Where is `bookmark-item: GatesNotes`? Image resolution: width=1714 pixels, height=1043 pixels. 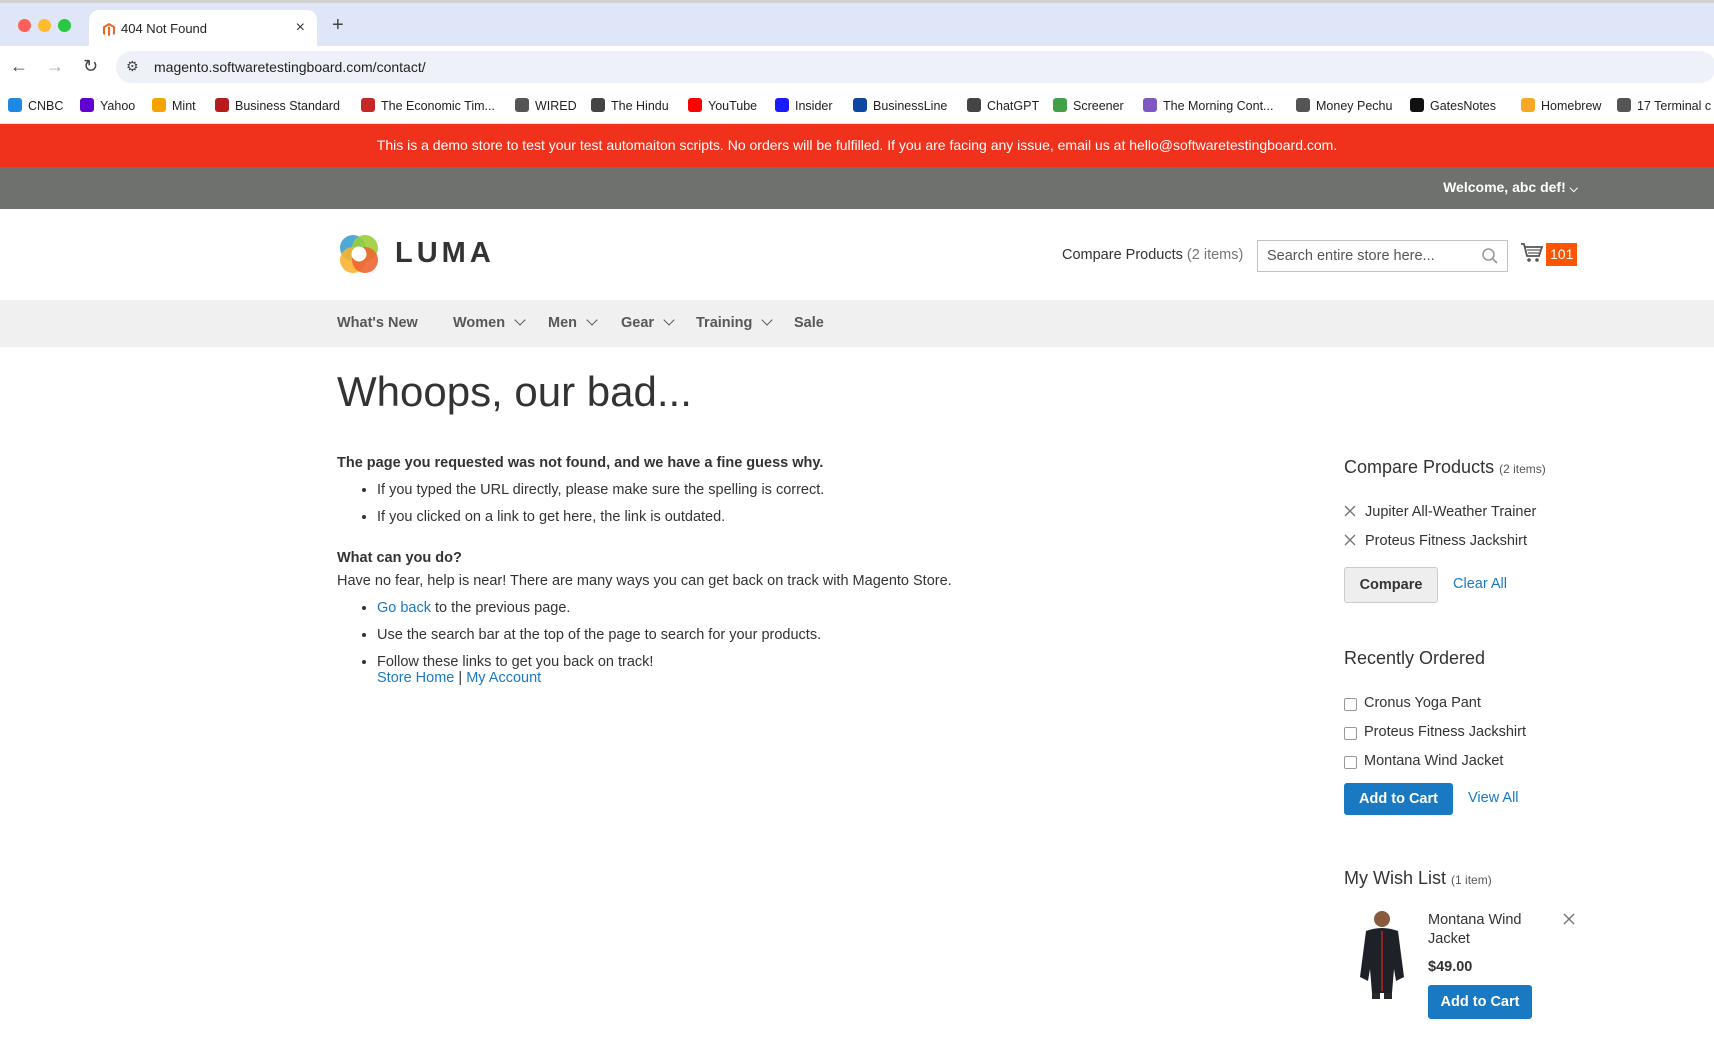
bookmark-item: GatesNotes is located at coordinates (1453, 105).